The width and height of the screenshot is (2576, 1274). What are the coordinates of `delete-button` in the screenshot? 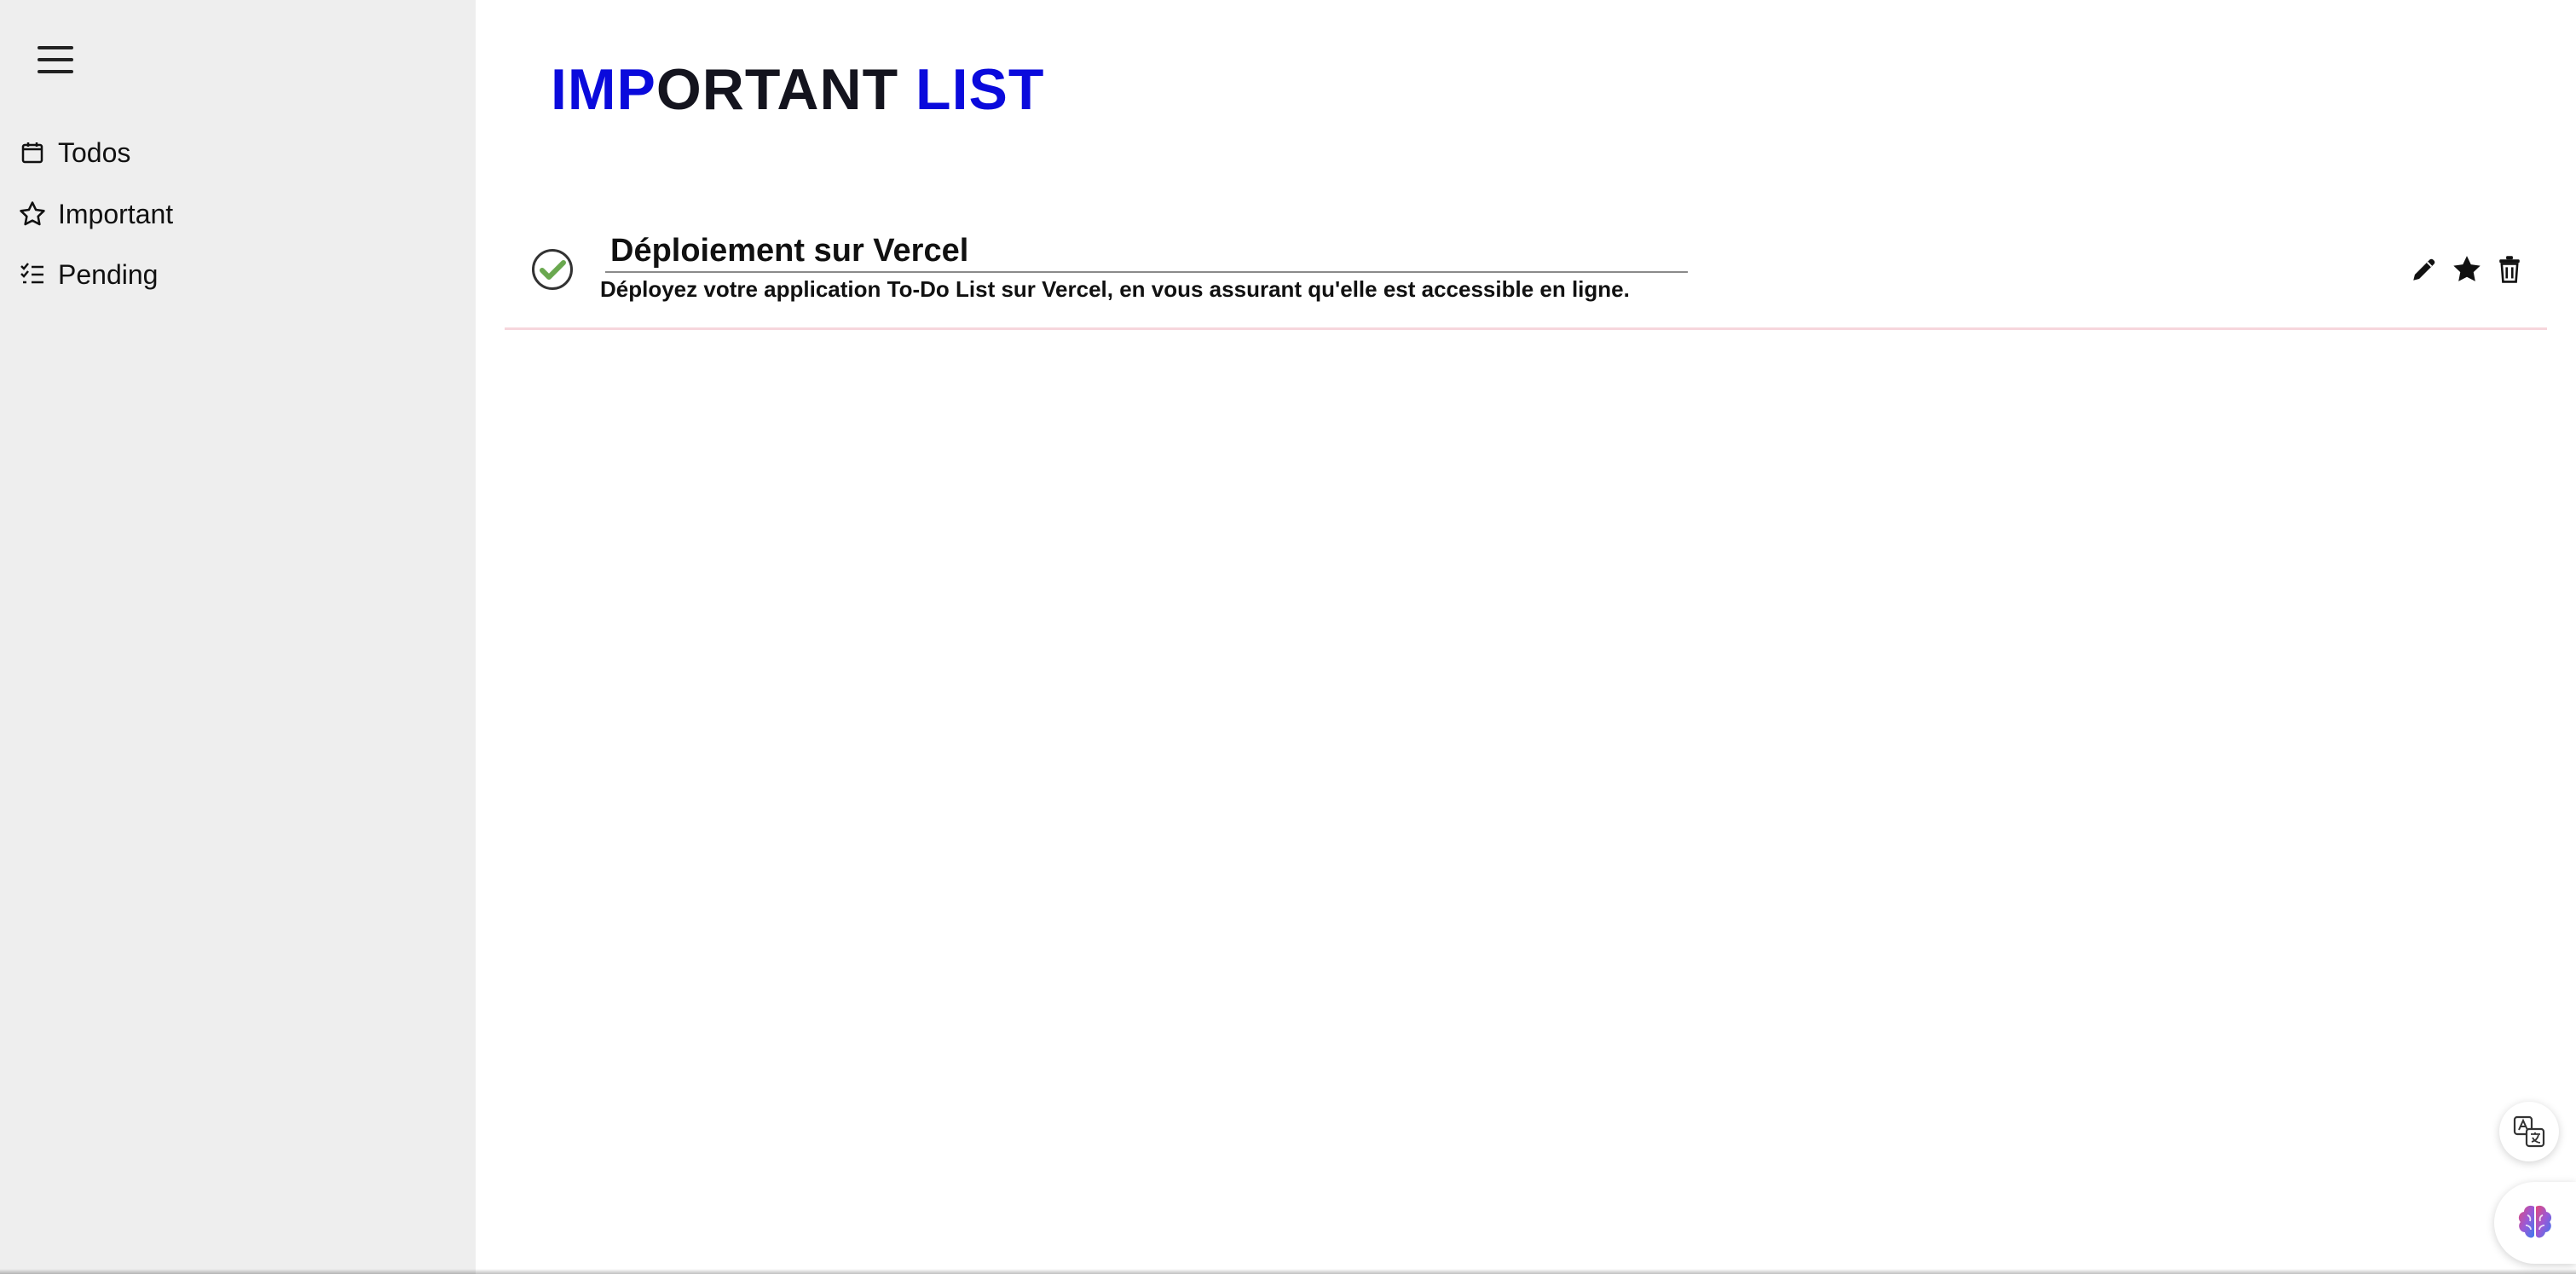 It's located at (2509, 269).